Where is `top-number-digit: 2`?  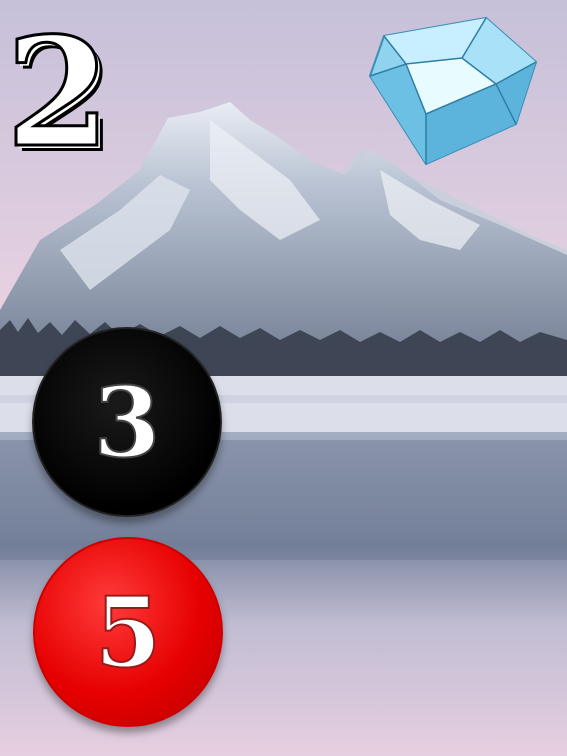 top-number-digit: 2 is located at coordinates (60, 93).